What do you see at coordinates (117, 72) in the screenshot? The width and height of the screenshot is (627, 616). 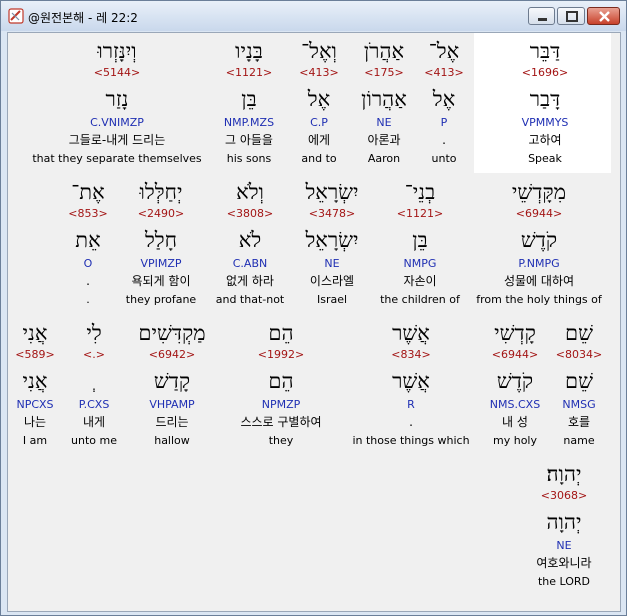 I see `strongs-number: <5144>` at bounding box center [117, 72].